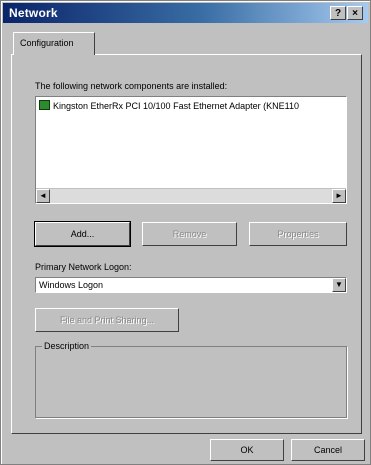  Describe the element at coordinates (33, 13) in the screenshot. I see `window-title: Network` at that location.